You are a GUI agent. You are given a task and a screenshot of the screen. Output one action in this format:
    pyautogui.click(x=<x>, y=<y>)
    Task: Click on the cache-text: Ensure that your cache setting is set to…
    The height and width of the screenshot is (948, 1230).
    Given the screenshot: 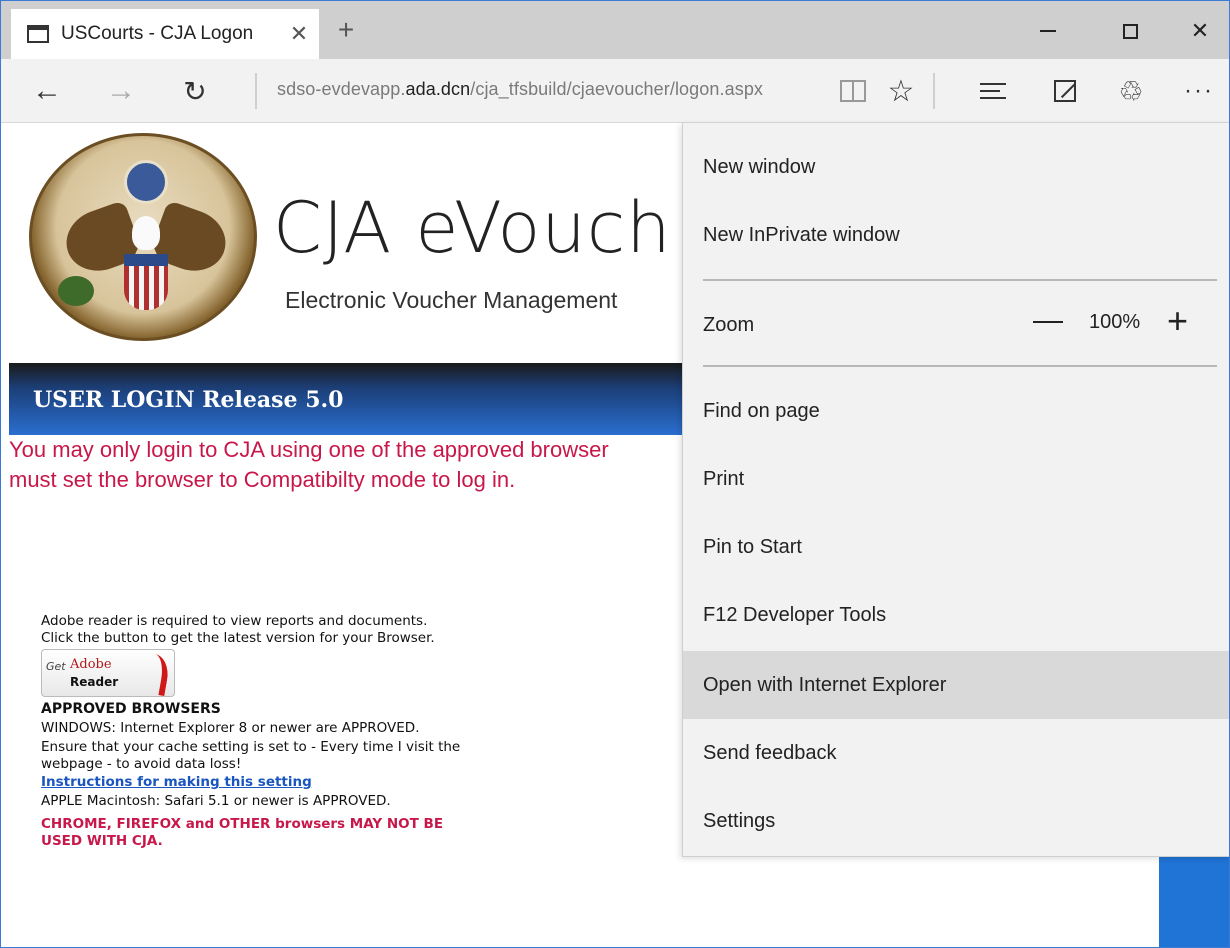 What is the action you would take?
    pyautogui.click(x=251, y=755)
    